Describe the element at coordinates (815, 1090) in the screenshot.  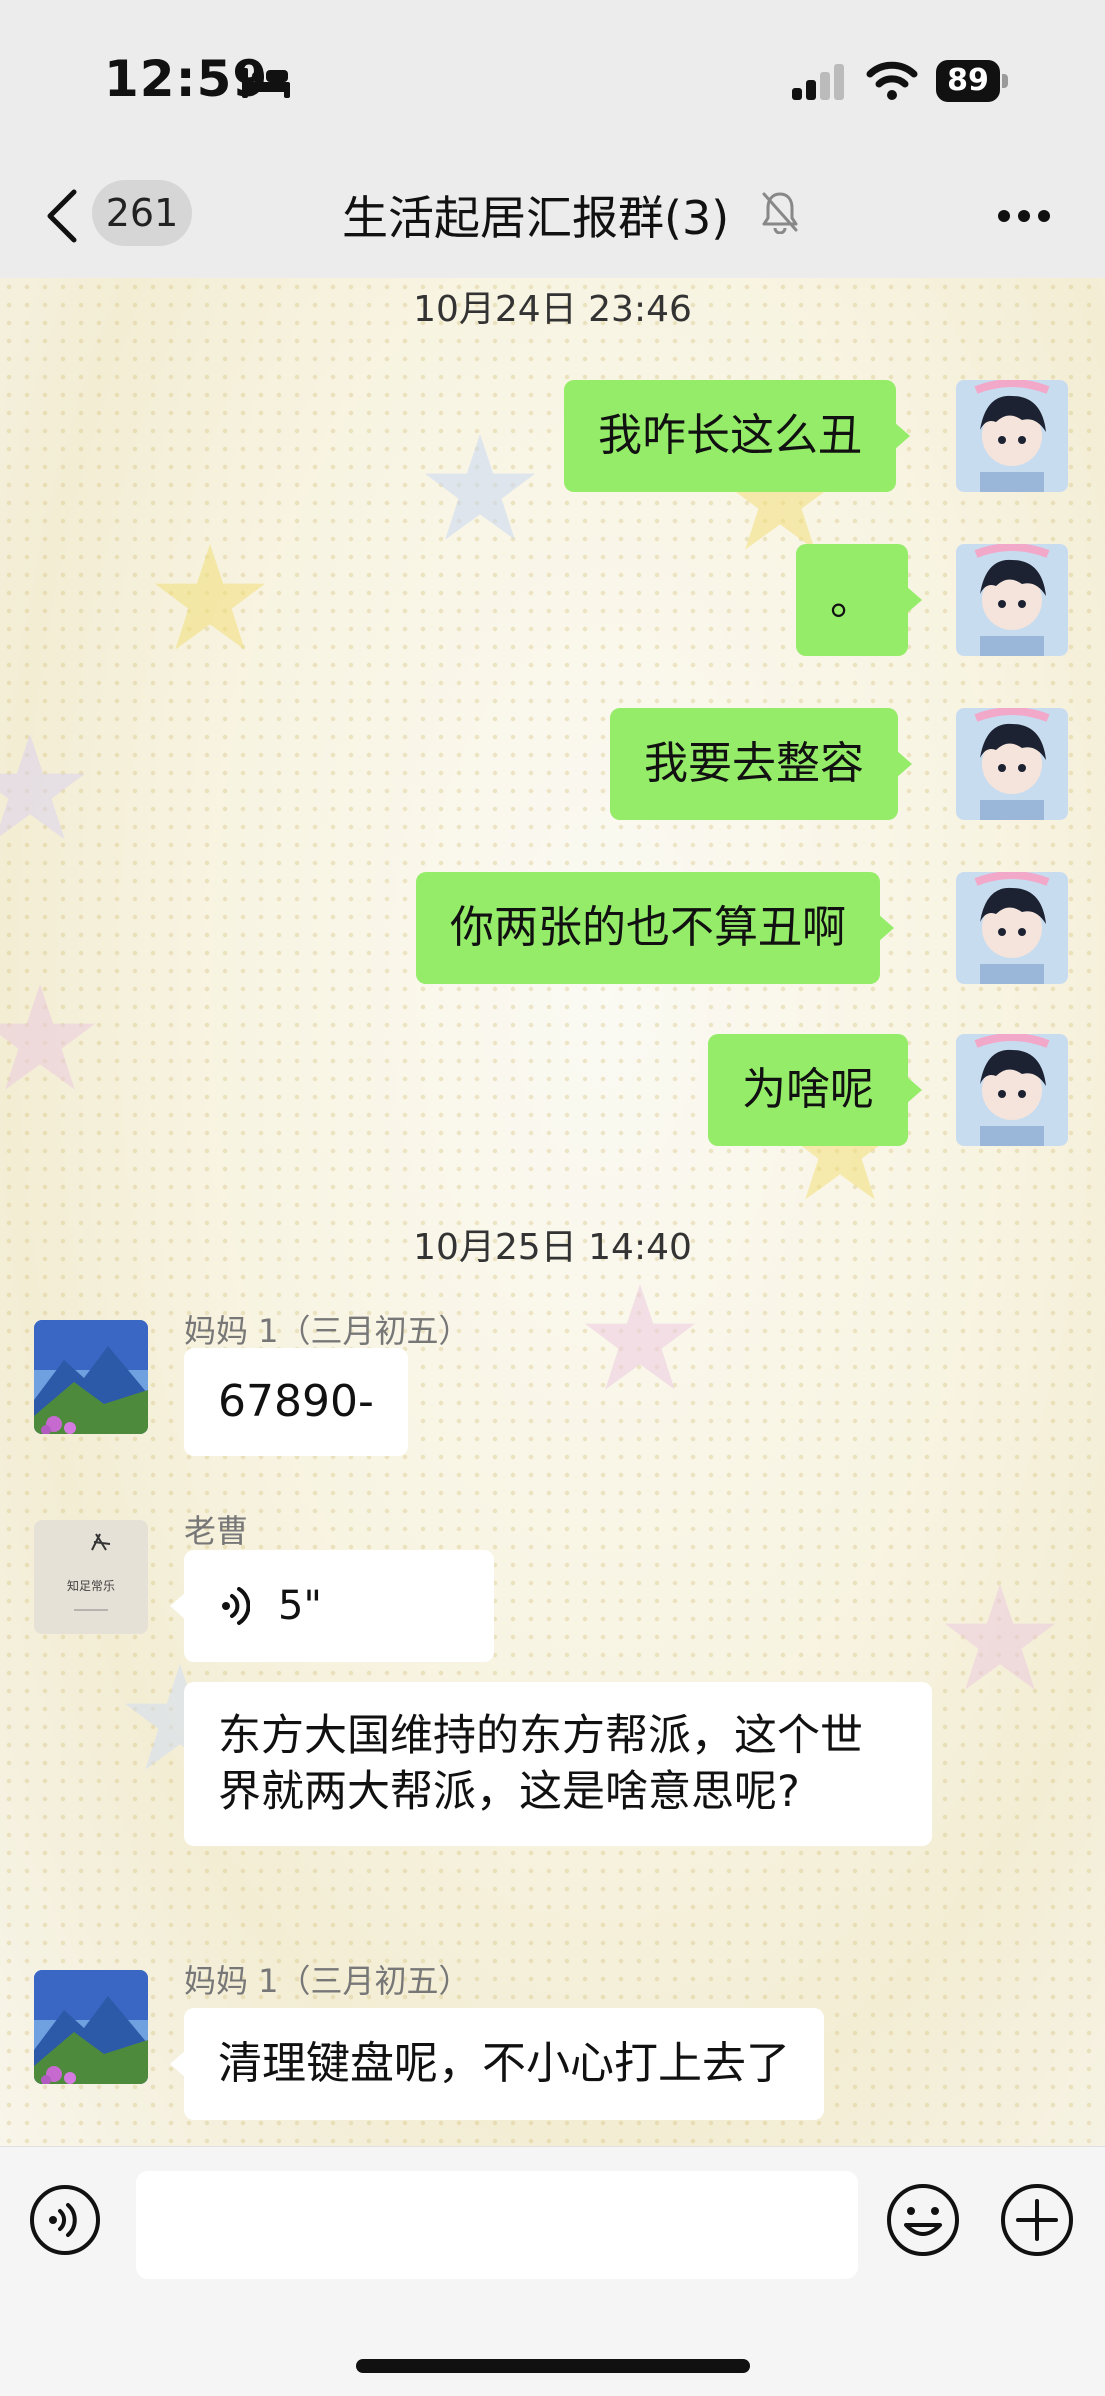
I see `sent-message-bubble: 为啥呢` at that location.